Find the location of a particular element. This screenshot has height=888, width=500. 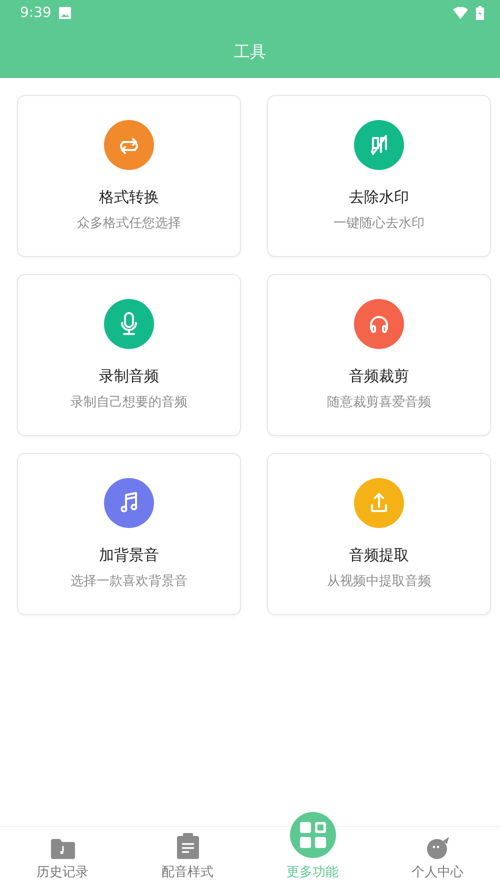

wifi-icon is located at coordinates (460, 13).